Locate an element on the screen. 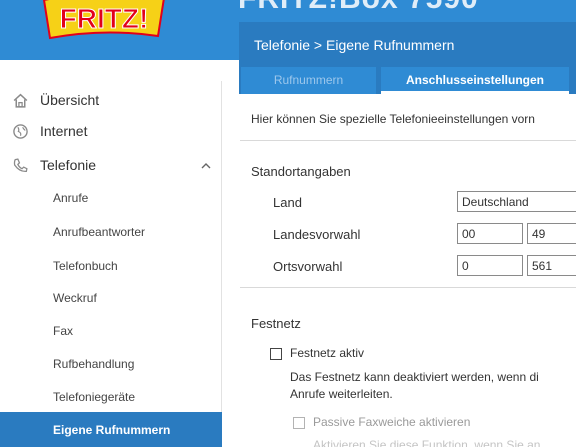 Image resolution: width=576 pixels, height=447 pixels. sidebar-subitem-label: Rufbehandlung is located at coordinates (94, 364).